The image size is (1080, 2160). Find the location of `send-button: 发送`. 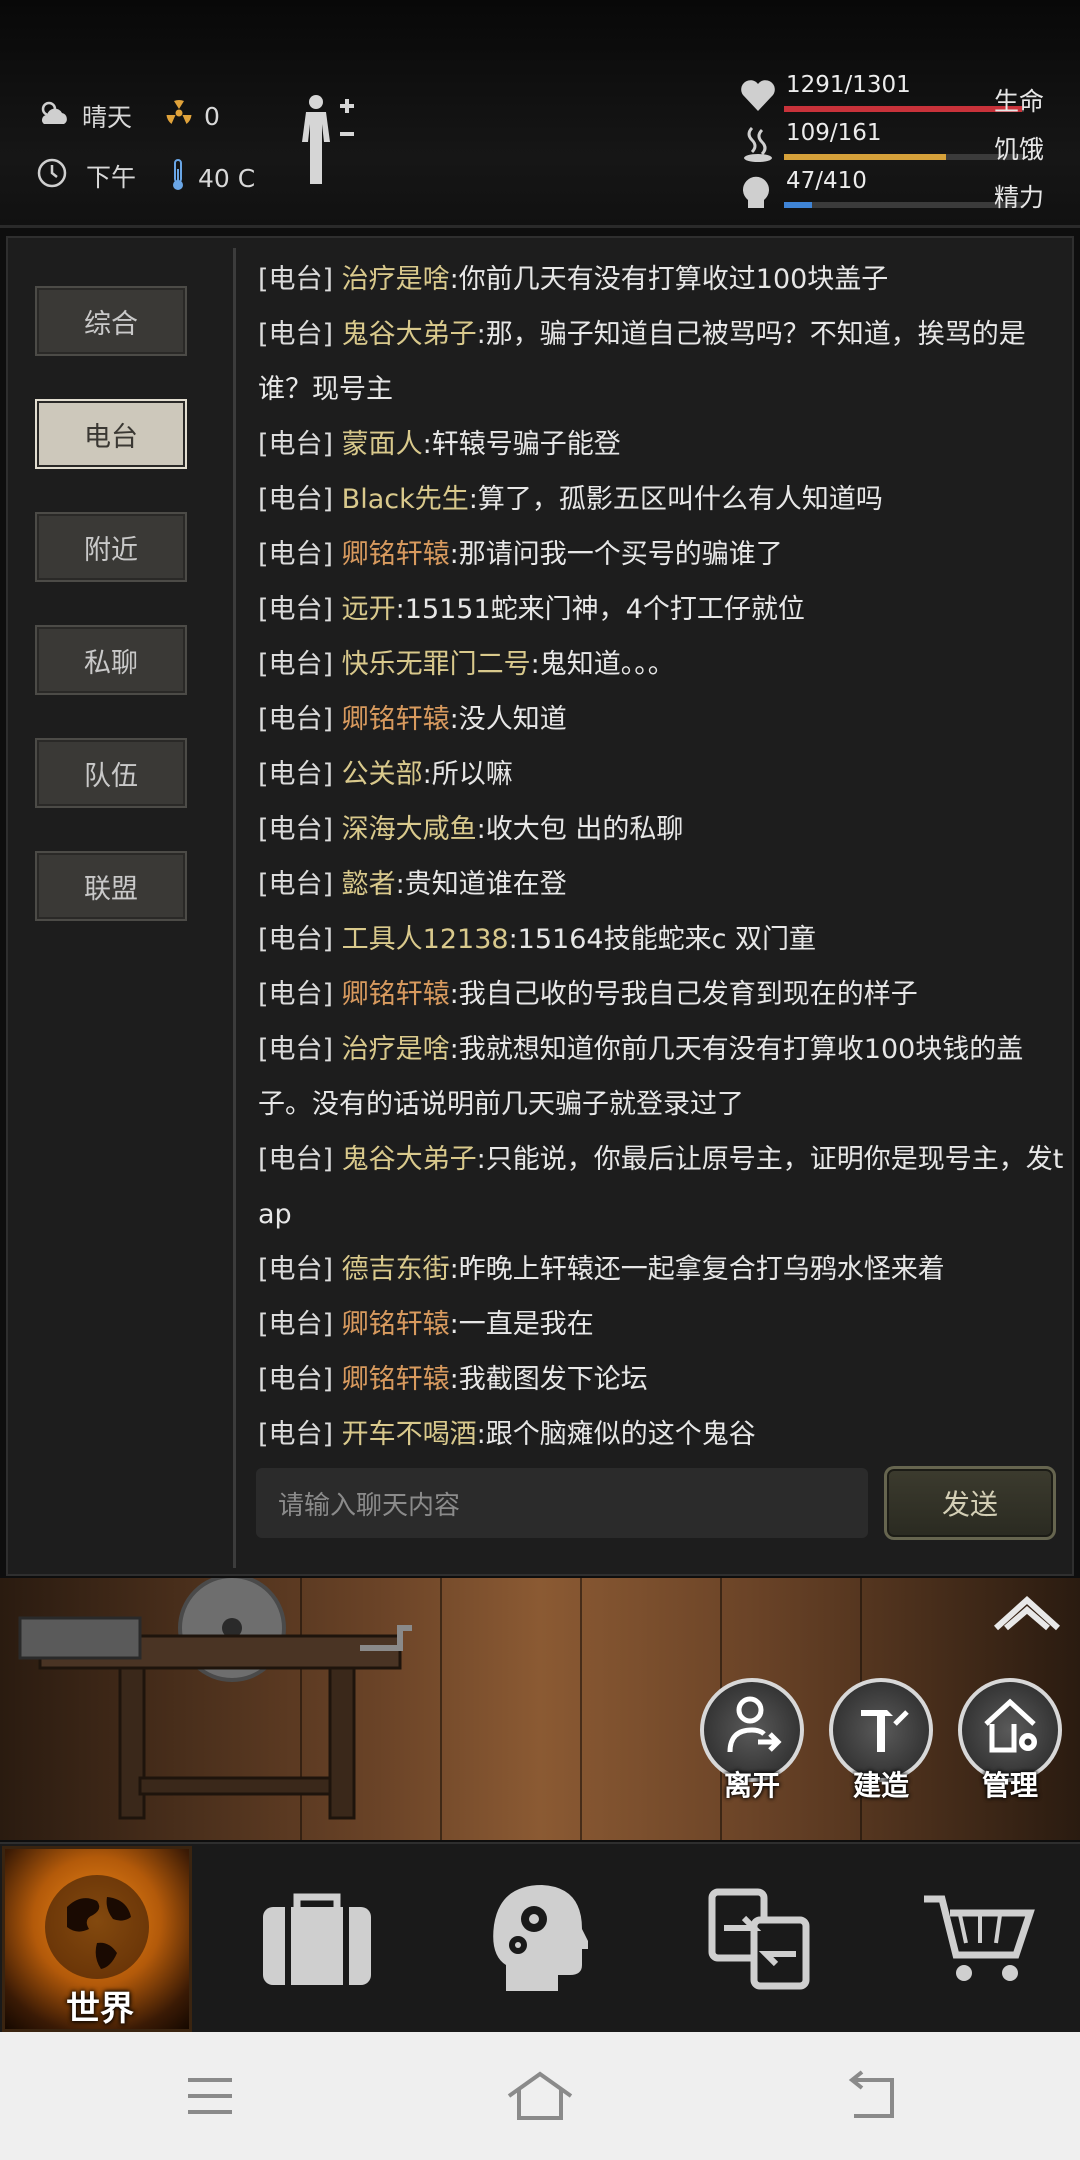

send-button: 发送 is located at coordinates (970, 1503).